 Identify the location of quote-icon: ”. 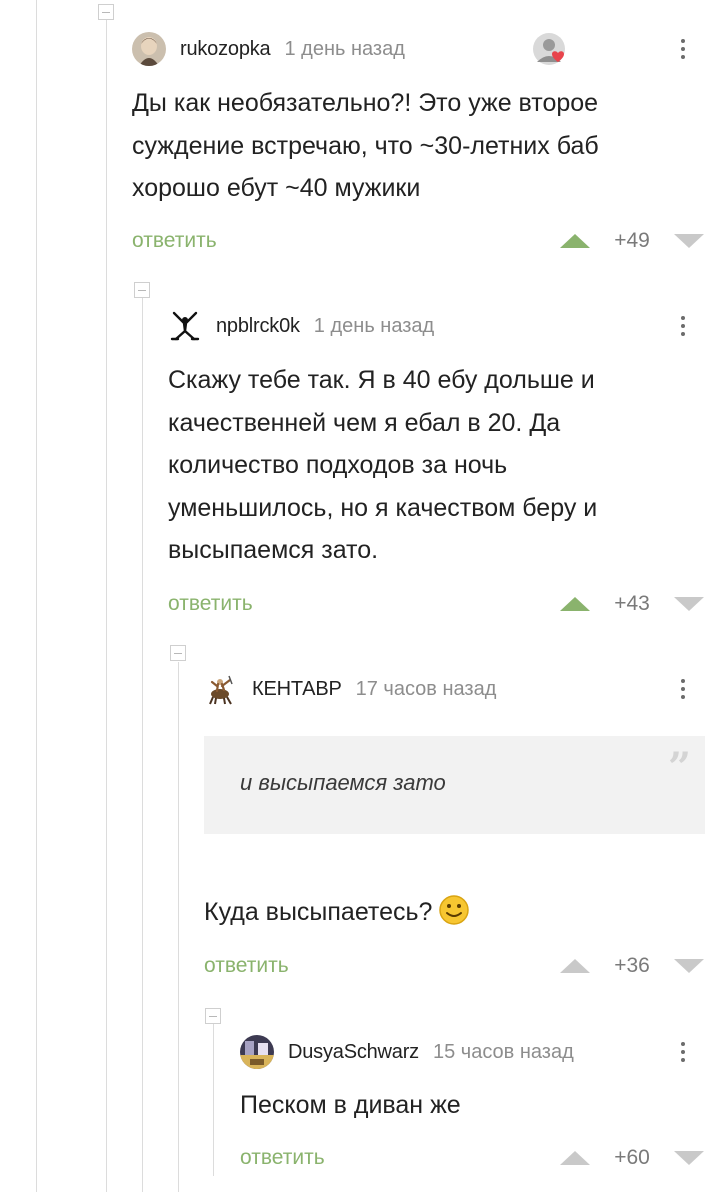
(679, 767).